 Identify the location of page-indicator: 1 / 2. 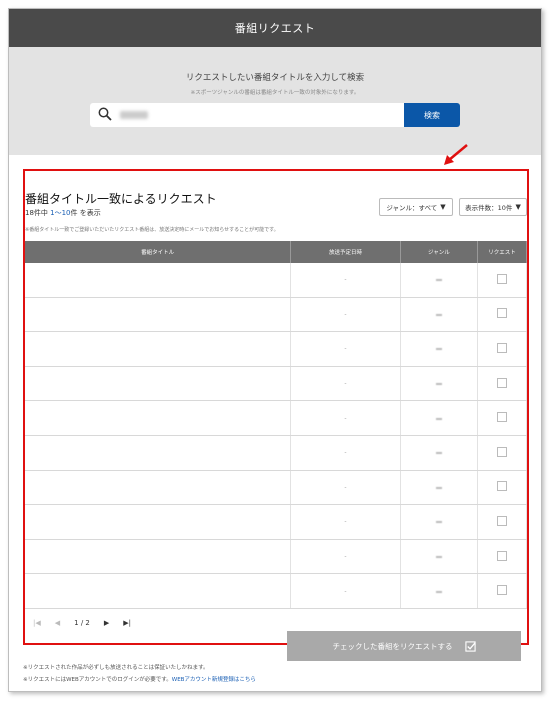
(82, 623).